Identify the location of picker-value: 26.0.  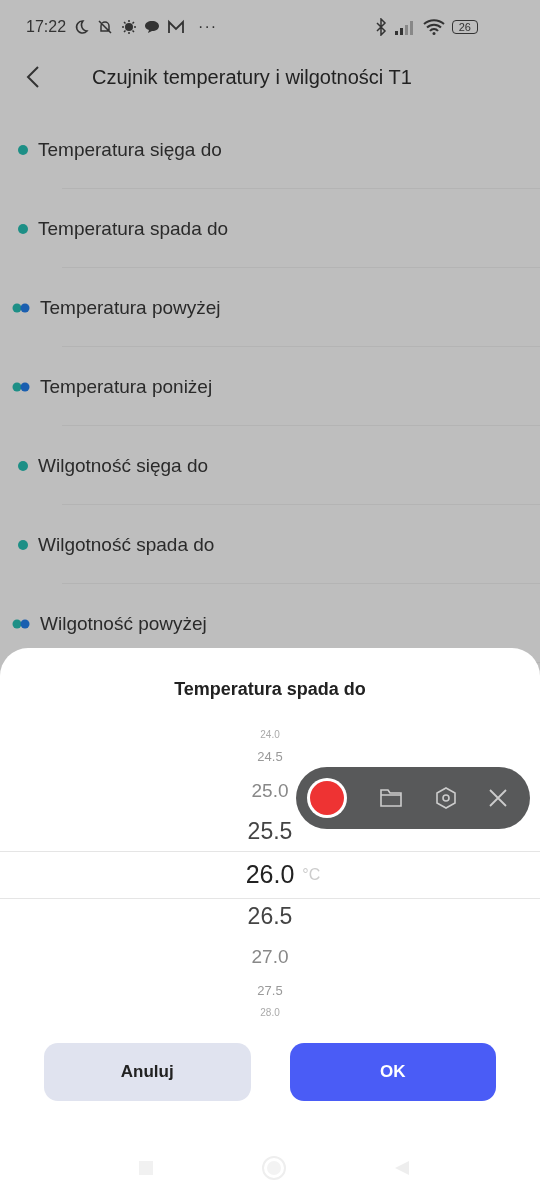
(270, 874).